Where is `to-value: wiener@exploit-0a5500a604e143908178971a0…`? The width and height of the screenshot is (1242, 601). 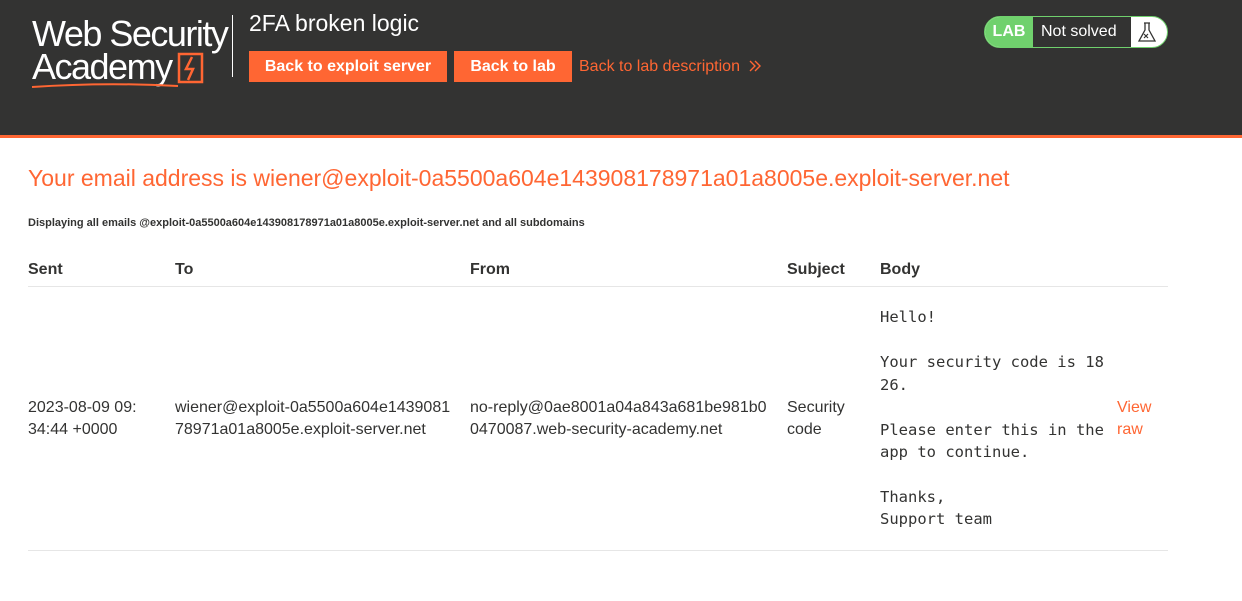 to-value: wiener@exploit-0a5500a604e143908178971a0… is located at coordinates (313, 418).